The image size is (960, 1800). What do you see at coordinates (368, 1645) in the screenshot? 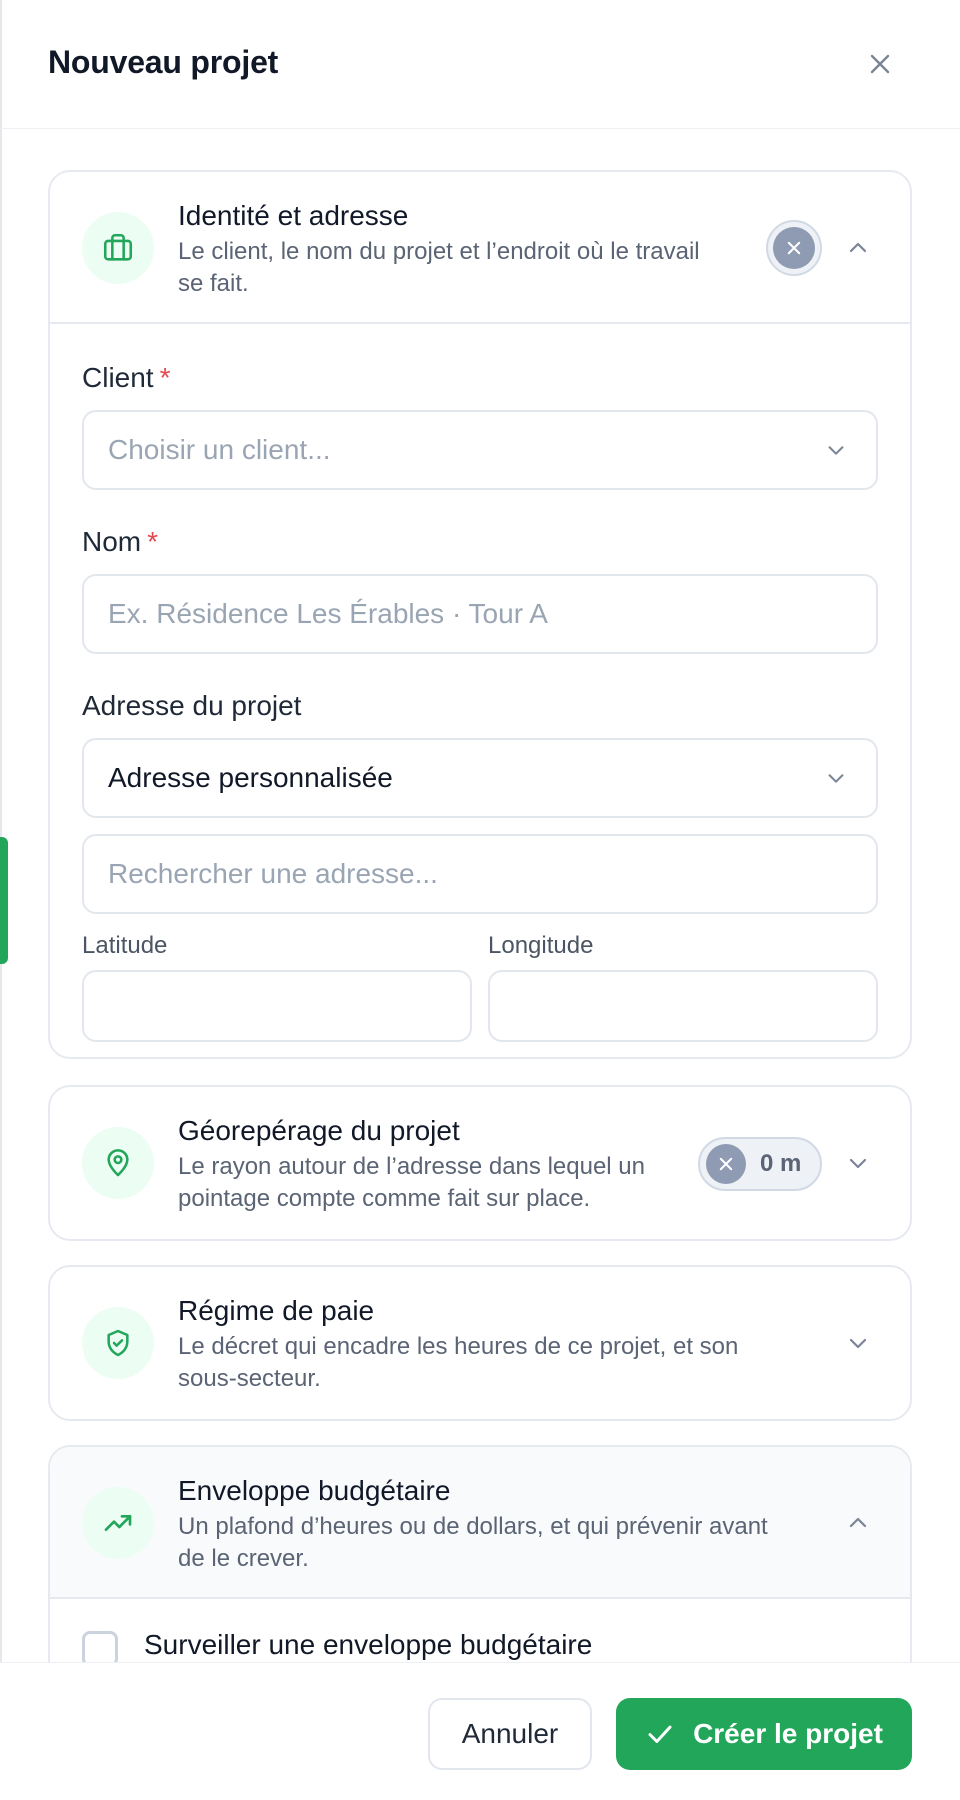
I see `budget-monitor-label: Surveiller une enveloppe budgétaire` at bounding box center [368, 1645].